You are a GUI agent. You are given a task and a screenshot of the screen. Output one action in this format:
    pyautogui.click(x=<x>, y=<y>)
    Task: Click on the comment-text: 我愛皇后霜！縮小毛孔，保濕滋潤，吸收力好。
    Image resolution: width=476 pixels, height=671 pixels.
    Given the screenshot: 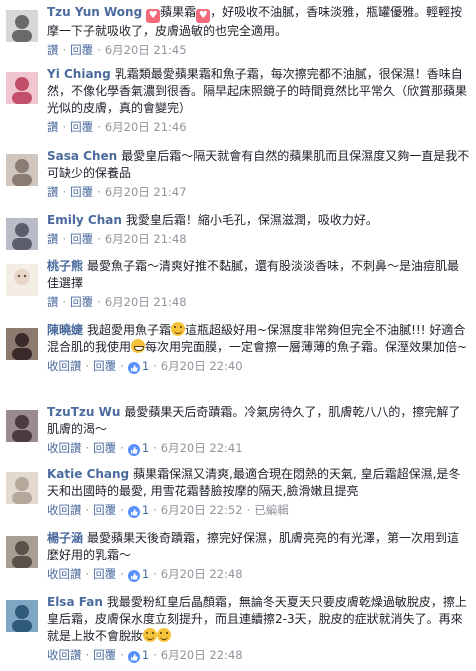 What is the action you would take?
    pyautogui.click(x=251, y=220)
    